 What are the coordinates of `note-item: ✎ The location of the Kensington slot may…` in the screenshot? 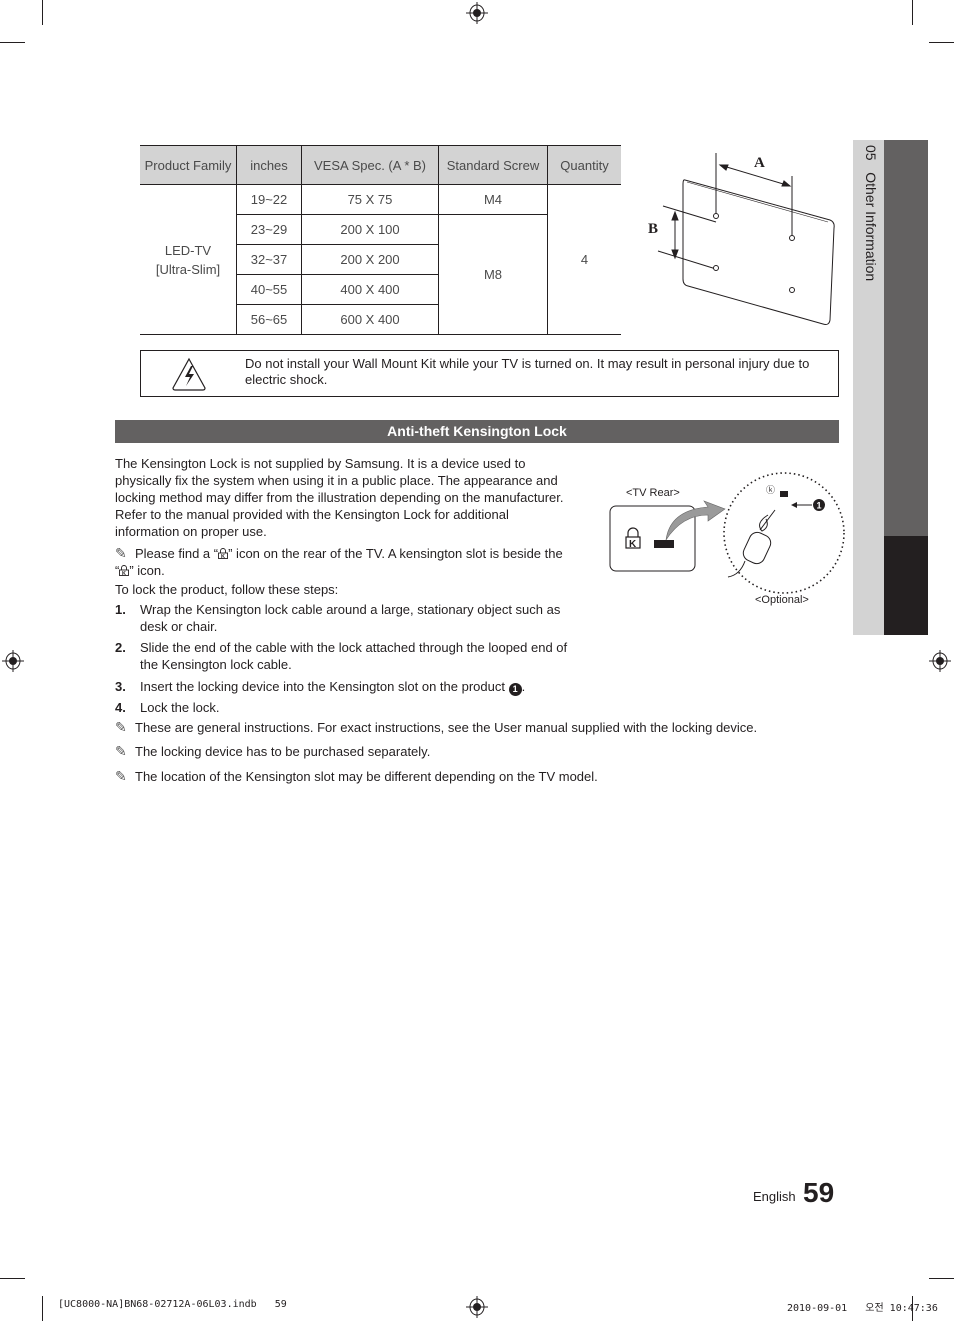 It's located at (356, 776).